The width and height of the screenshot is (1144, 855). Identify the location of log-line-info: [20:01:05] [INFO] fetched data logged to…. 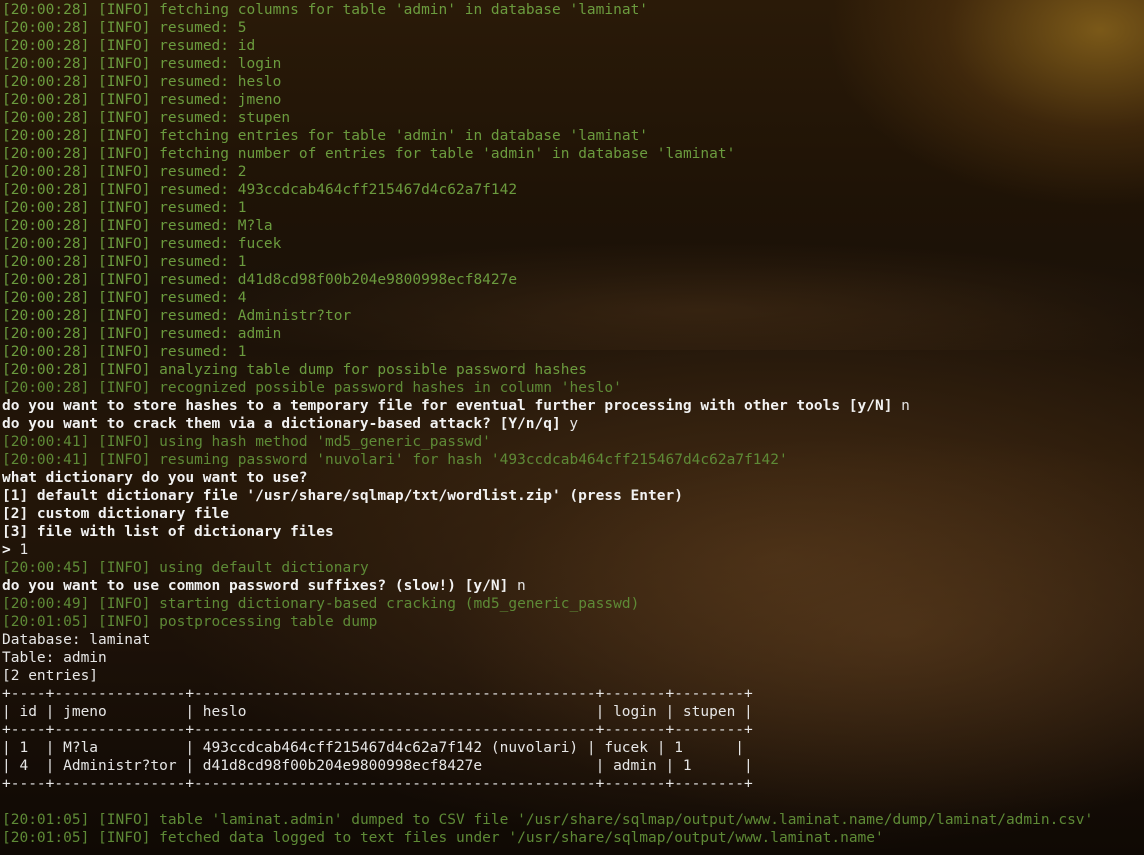
(572, 838).